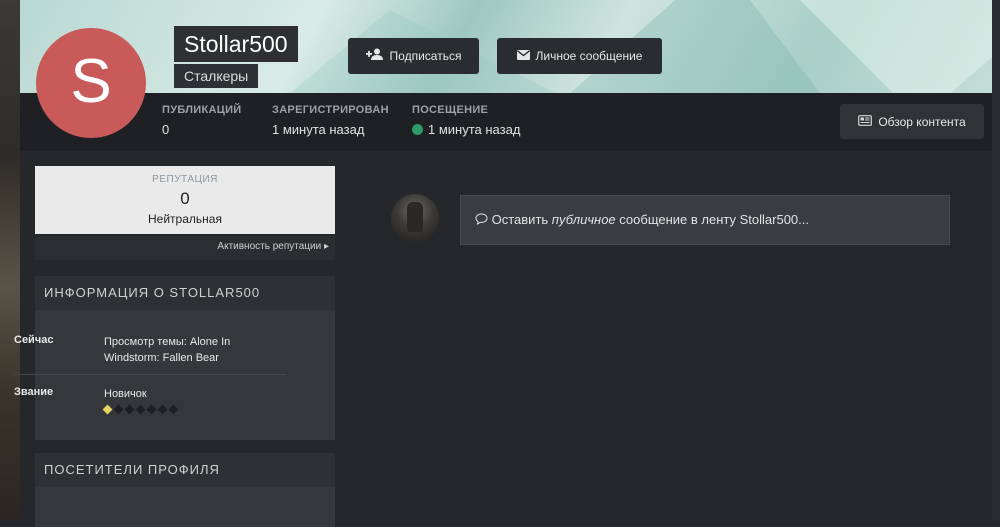  What do you see at coordinates (996, 260) in the screenshot?
I see `scrollbar-edge` at bounding box center [996, 260].